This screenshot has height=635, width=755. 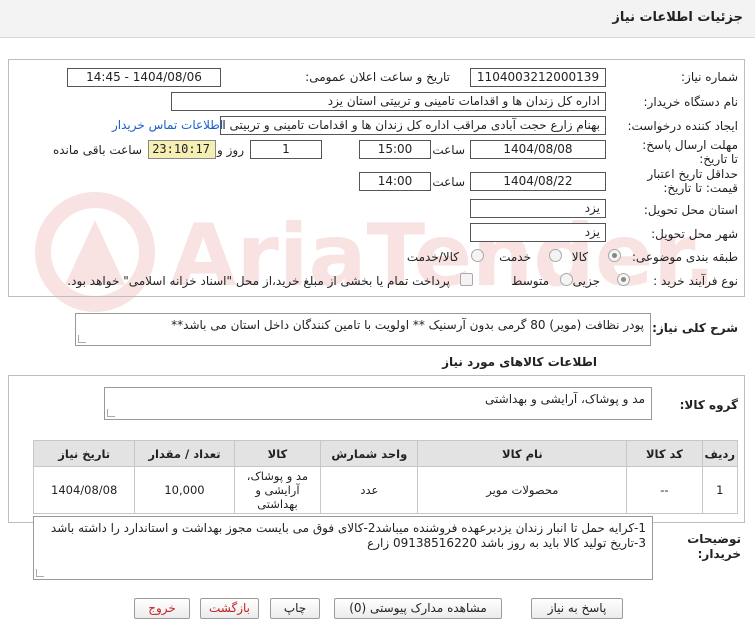 I want to click on announce-field: 1404/08/06 - 14:45, so click(x=144, y=77).